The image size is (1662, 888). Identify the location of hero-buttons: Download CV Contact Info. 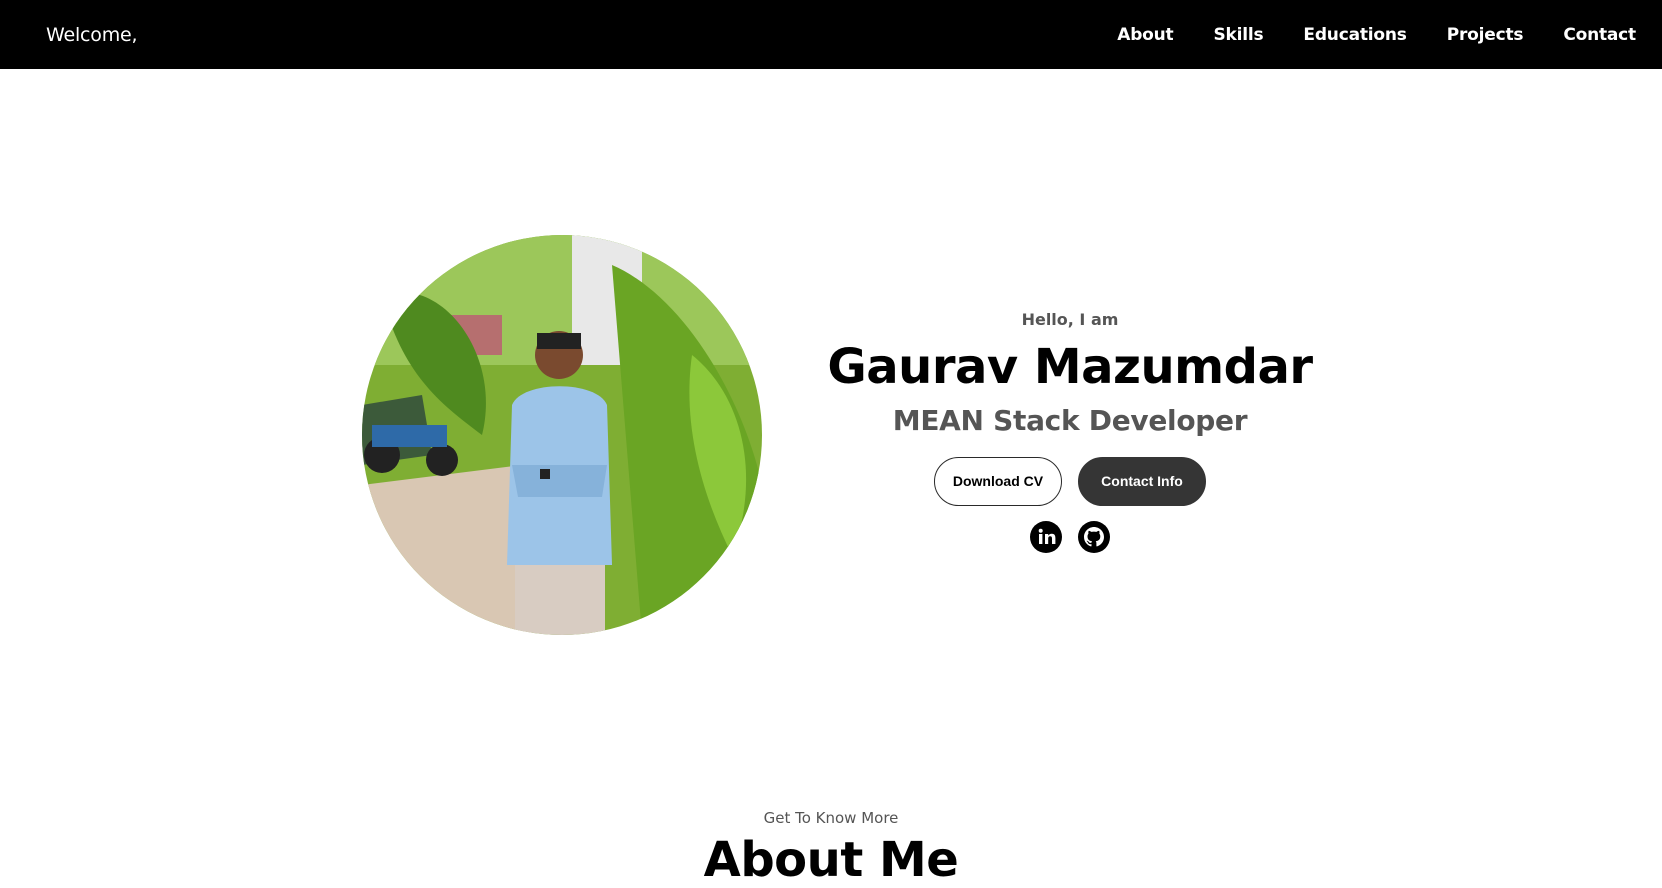
(1070, 481).